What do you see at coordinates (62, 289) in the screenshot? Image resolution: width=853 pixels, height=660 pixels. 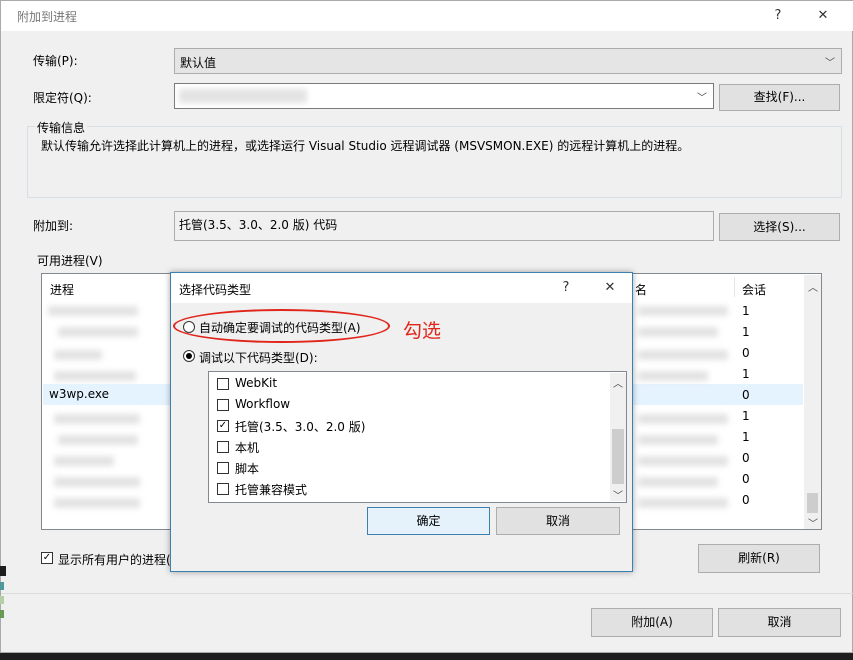 I see `column-header-process: 进程` at bounding box center [62, 289].